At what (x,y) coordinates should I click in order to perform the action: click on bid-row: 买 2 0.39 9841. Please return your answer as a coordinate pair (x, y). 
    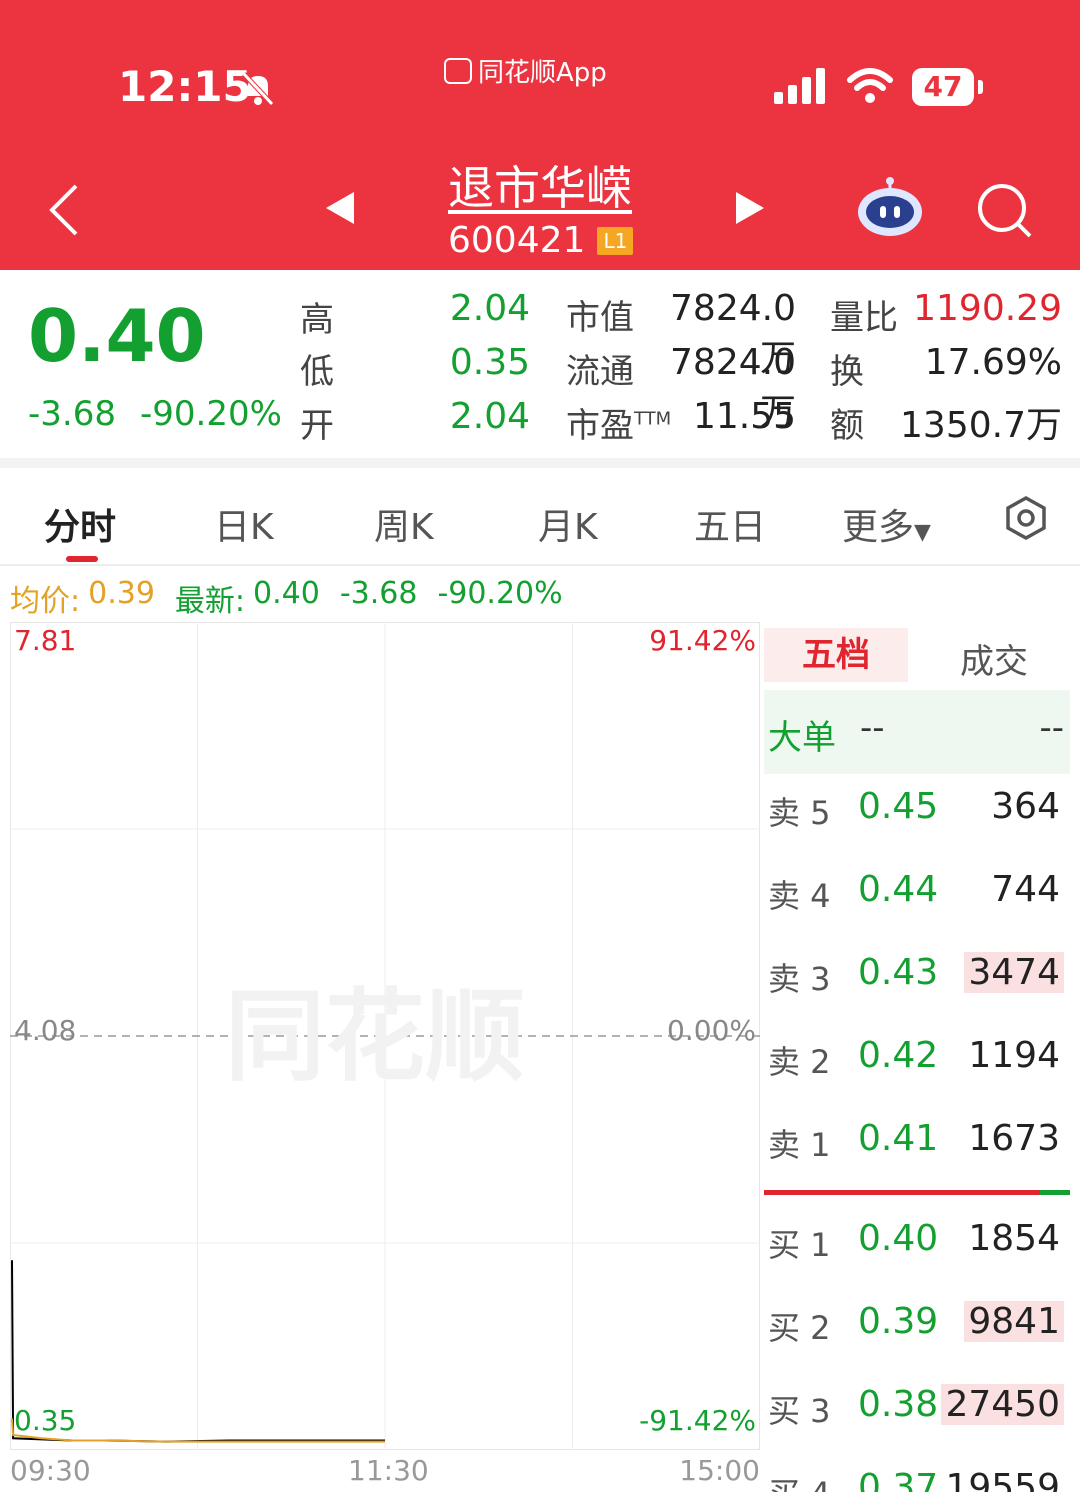
    Looking at the image, I should click on (917, 1329).